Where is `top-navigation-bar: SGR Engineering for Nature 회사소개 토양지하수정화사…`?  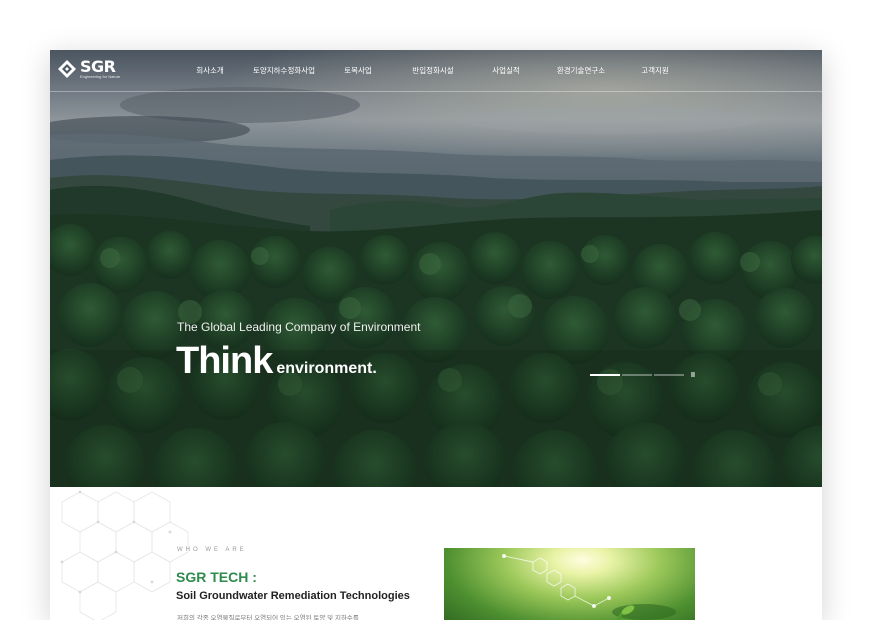 top-navigation-bar: SGR Engineering for Nature 회사소개 토양지하수정화사… is located at coordinates (436, 71).